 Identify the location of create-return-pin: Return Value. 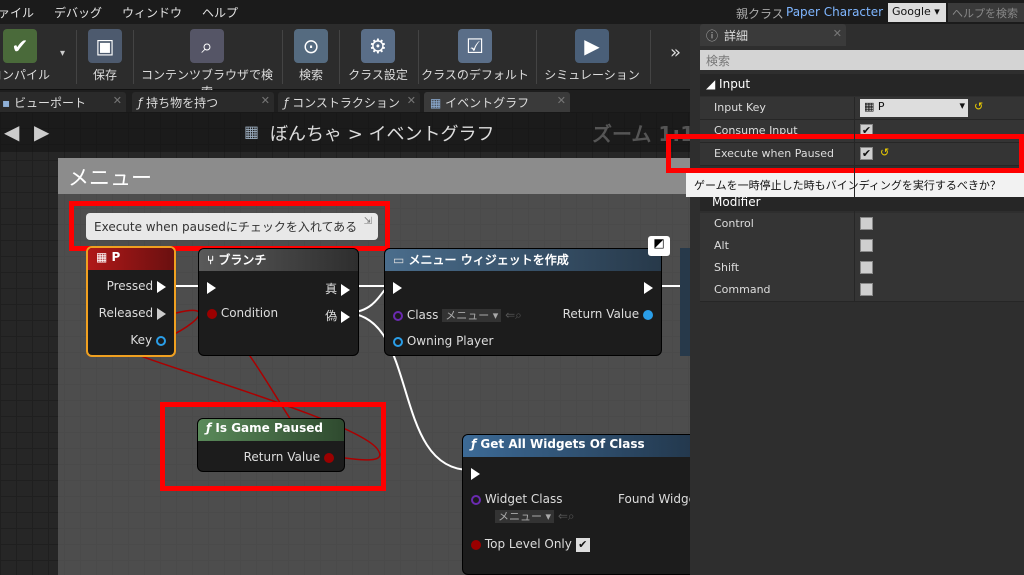
(608, 314).